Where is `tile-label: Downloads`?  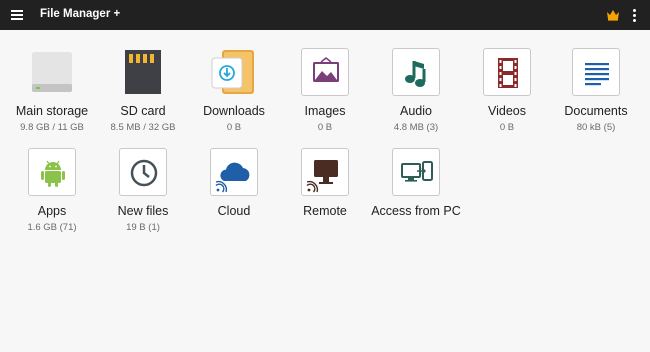
tile-label: Downloads is located at coordinates (234, 111).